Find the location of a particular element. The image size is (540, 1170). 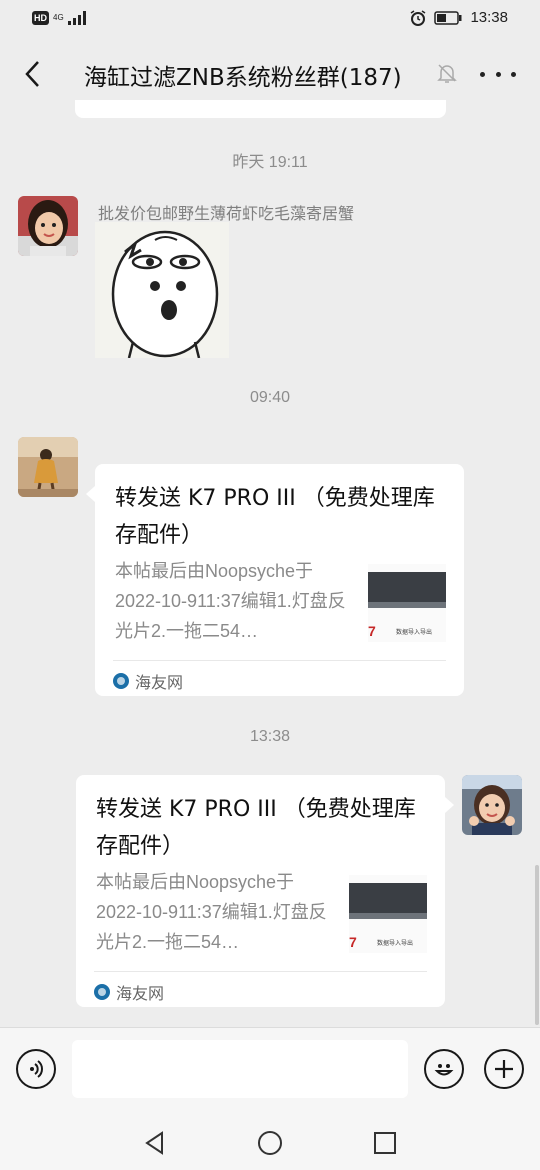

input-bar is located at coordinates (270, 1072).